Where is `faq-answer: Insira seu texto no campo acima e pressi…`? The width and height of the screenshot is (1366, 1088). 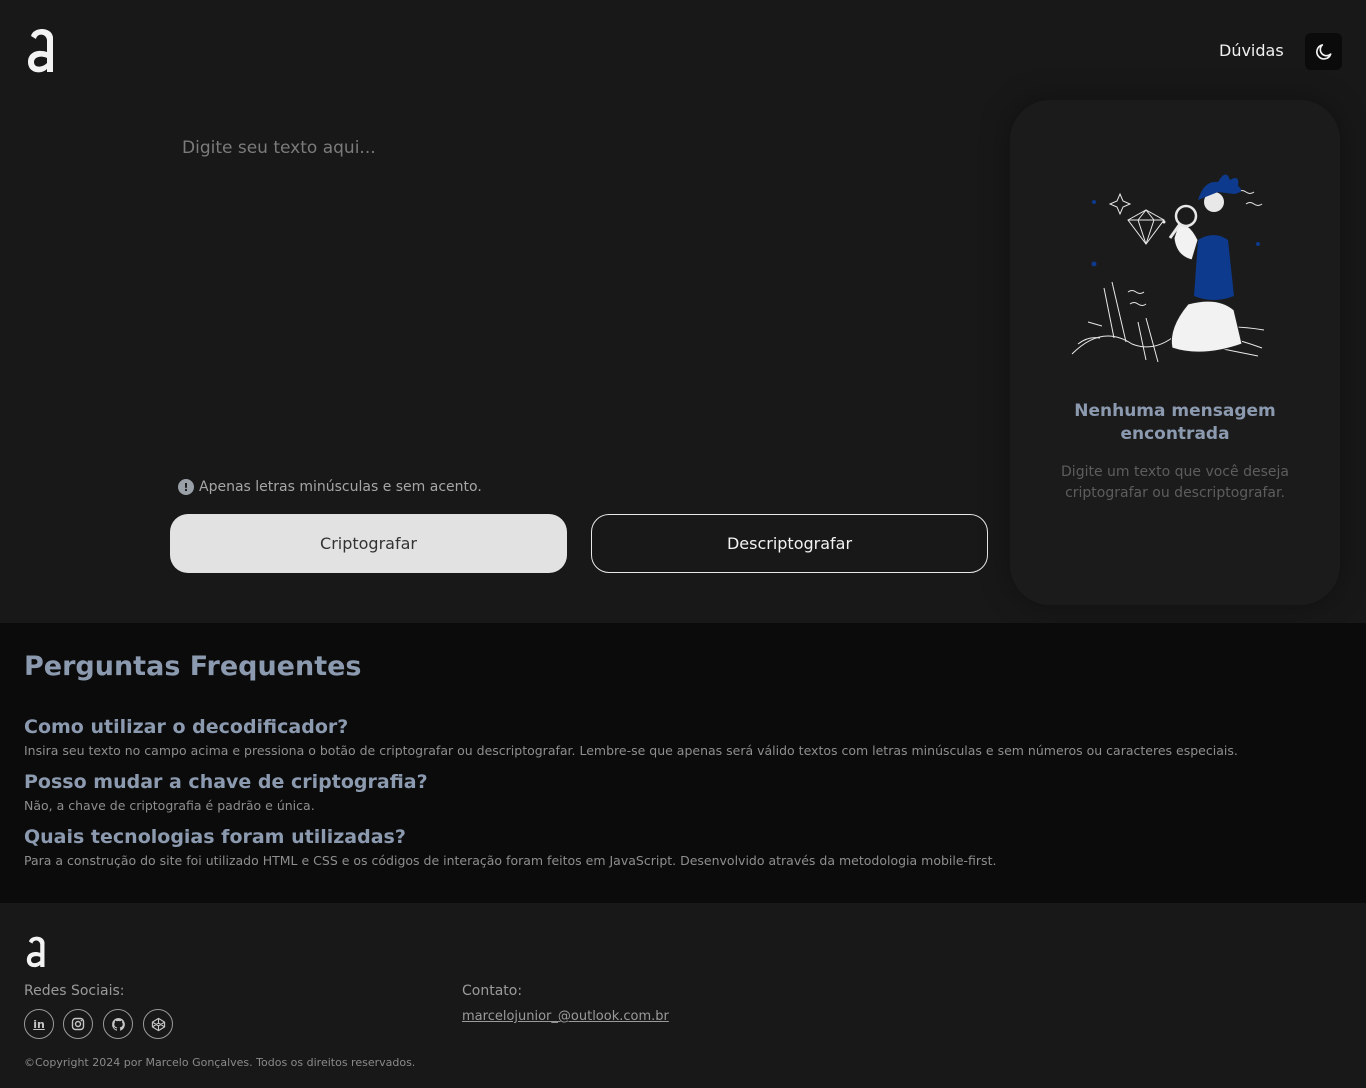
faq-answer: Insira seu texto no campo acima e pressi… is located at coordinates (631, 750).